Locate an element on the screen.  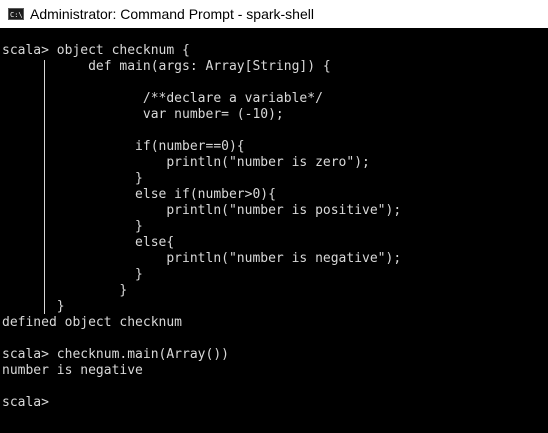
console-line: println("number is positive"); is located at coordinates (202, 210).